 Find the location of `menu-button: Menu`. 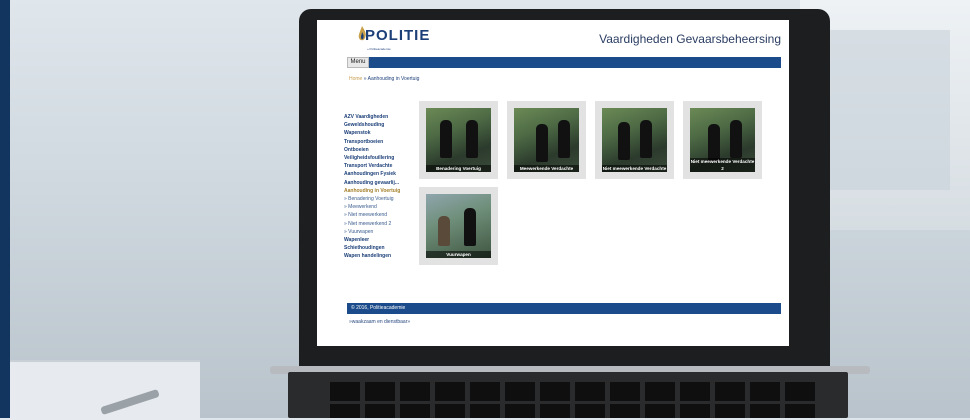

menu-button: Menu is located at coordinates (358, 62).